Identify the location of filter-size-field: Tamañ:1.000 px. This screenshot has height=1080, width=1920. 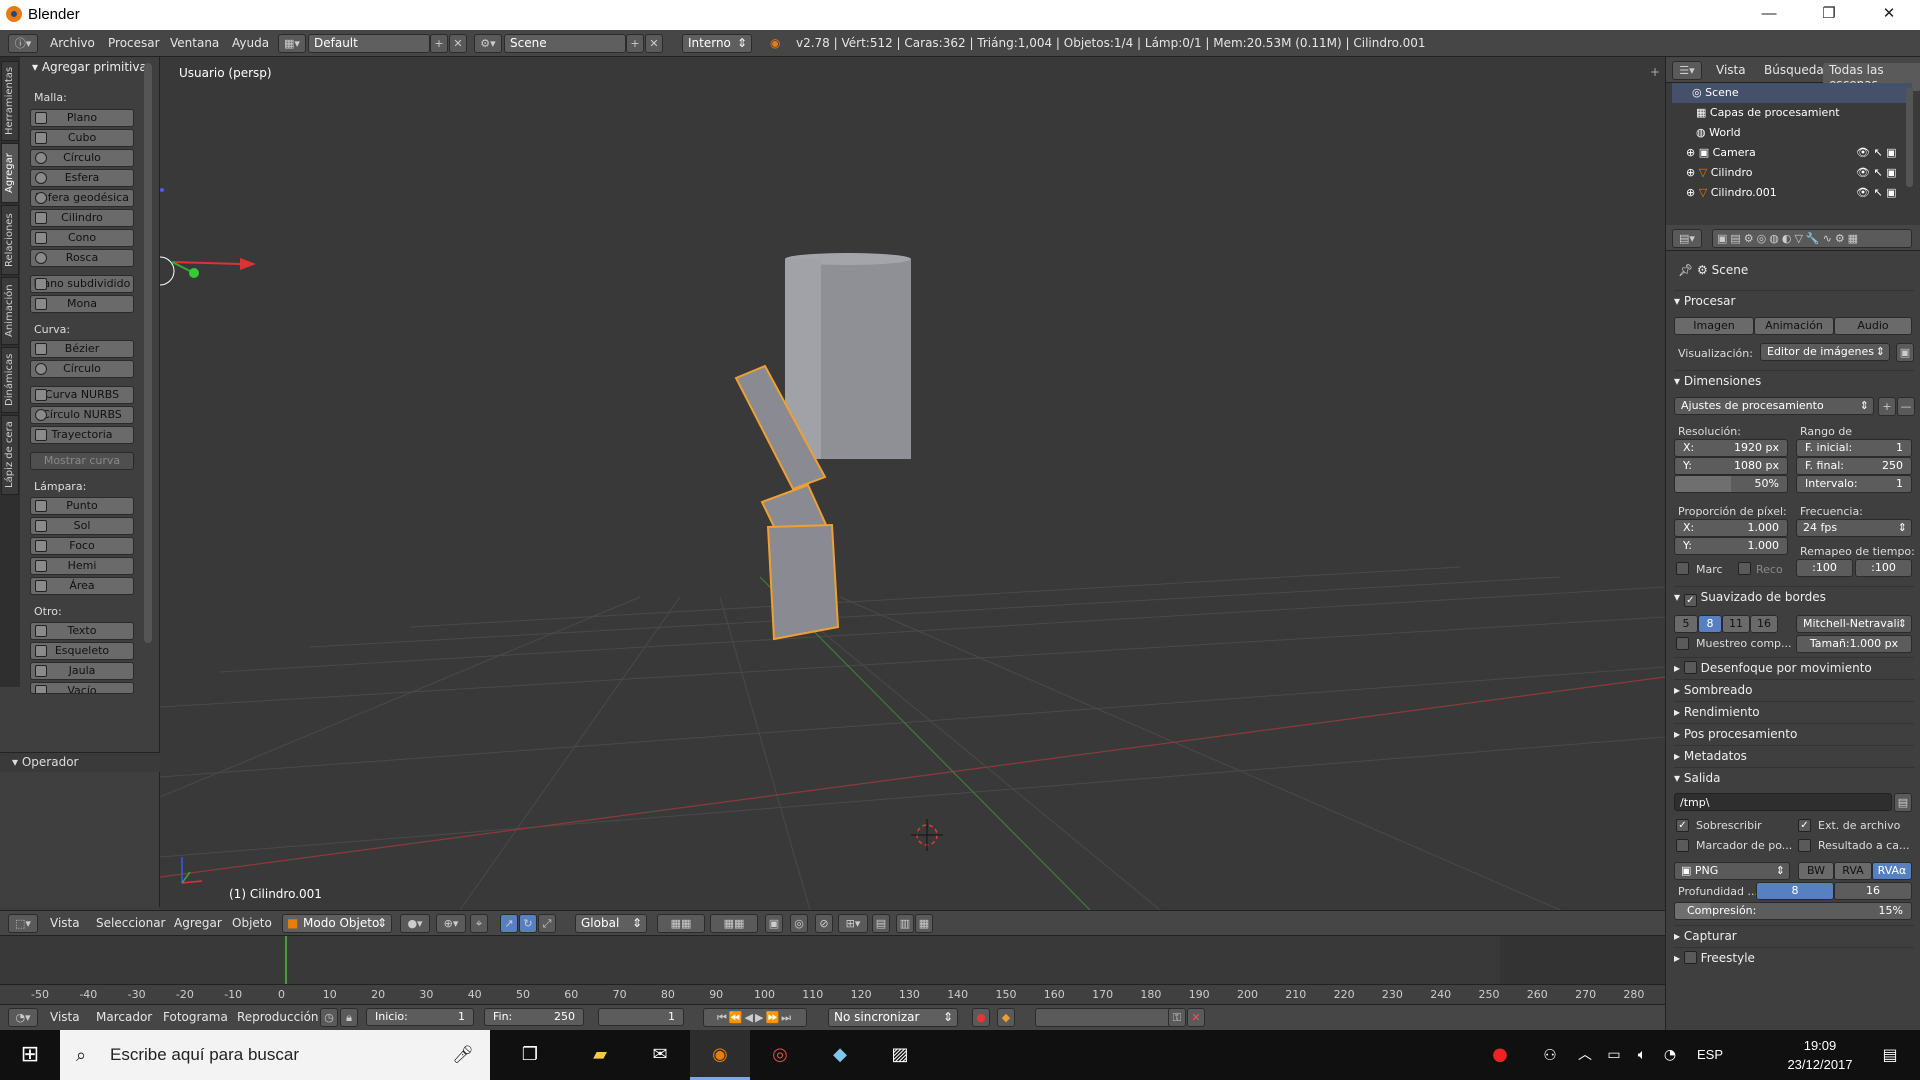
(1854, 644).